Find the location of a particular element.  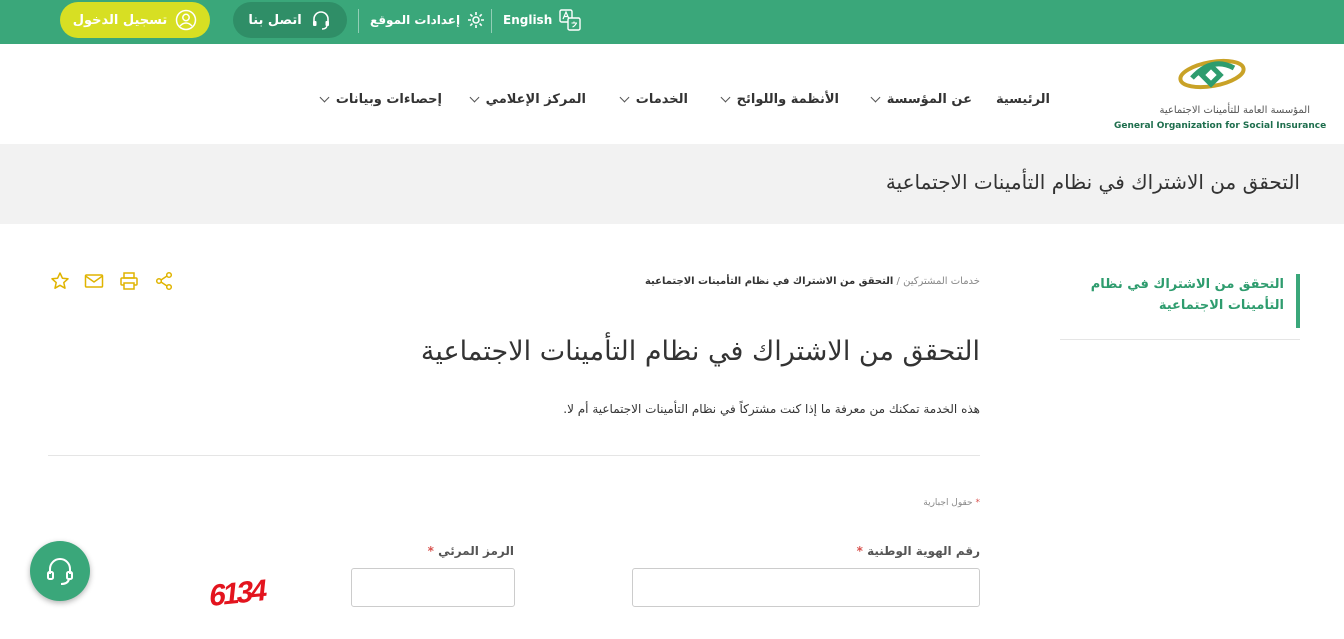

support-chat-button is located at coordinates (60, 571).